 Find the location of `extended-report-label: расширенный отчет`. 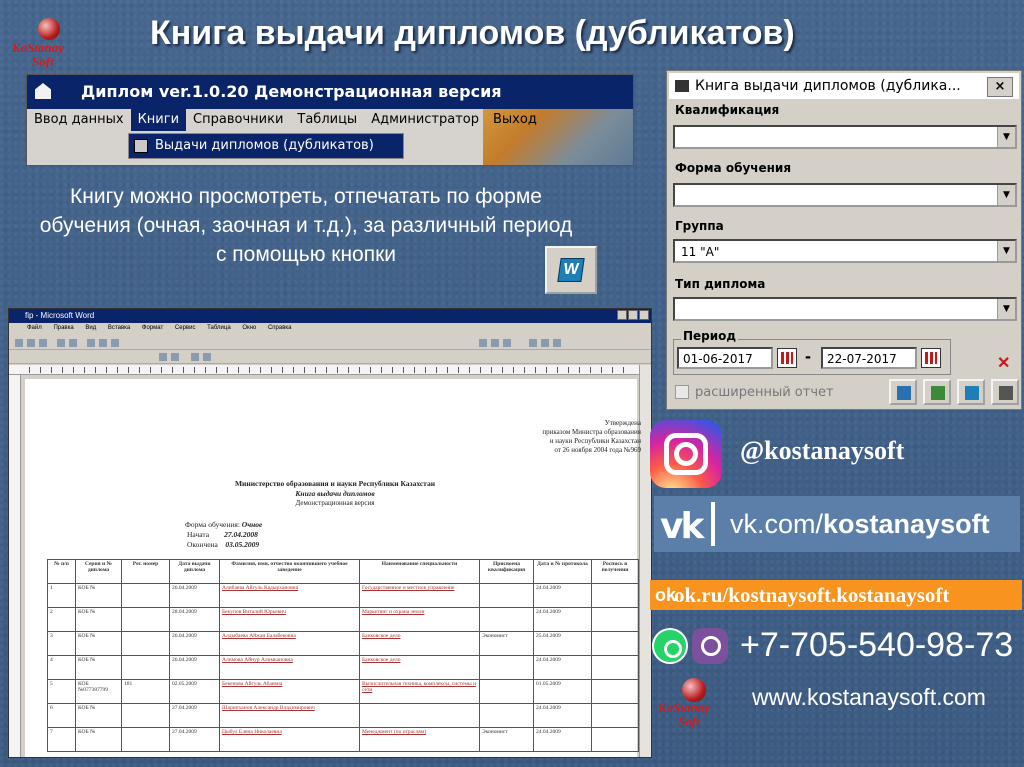

extended-report-label: расширенный отчет is located at coordinates (764, 392).